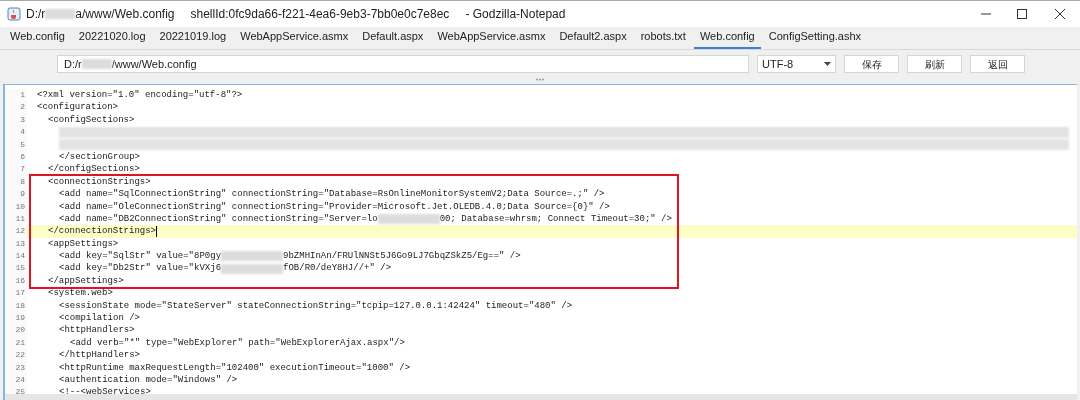 The height and width of the screenshot is (400, 1080). Describe the element at coordinates (16, 256) in the screenshot. I see `line-number: 14` at that location.